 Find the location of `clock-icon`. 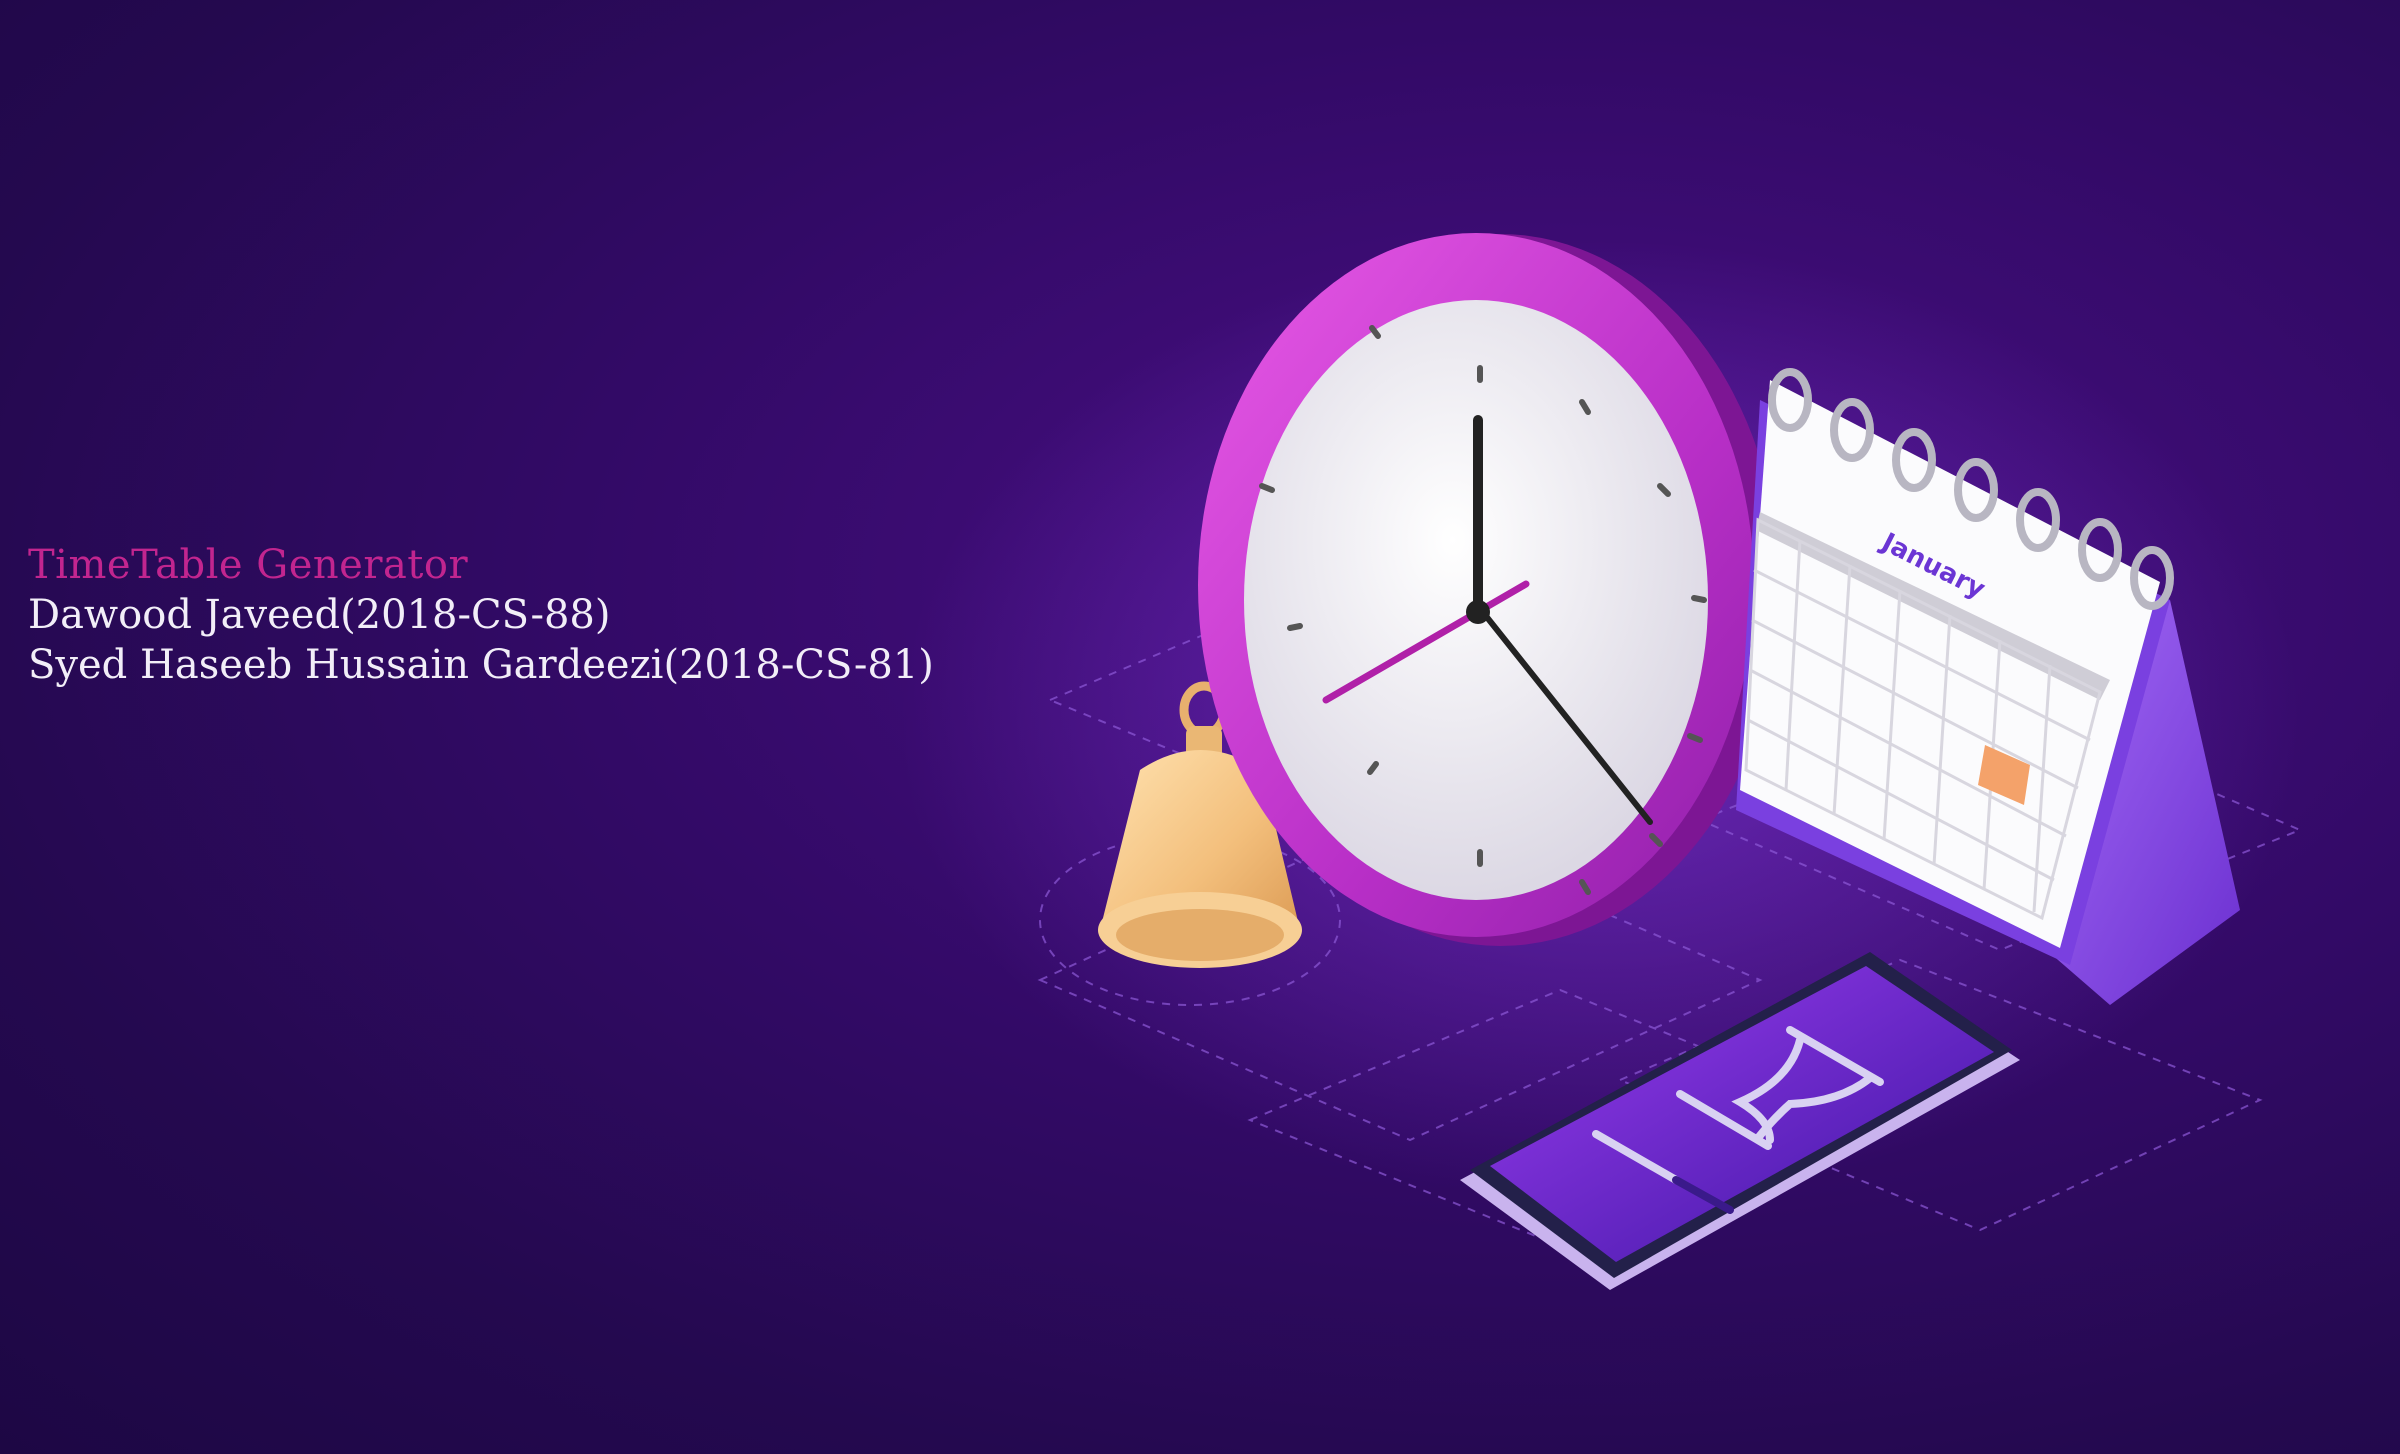

clock-icon is located at coordinates (1489, 589).